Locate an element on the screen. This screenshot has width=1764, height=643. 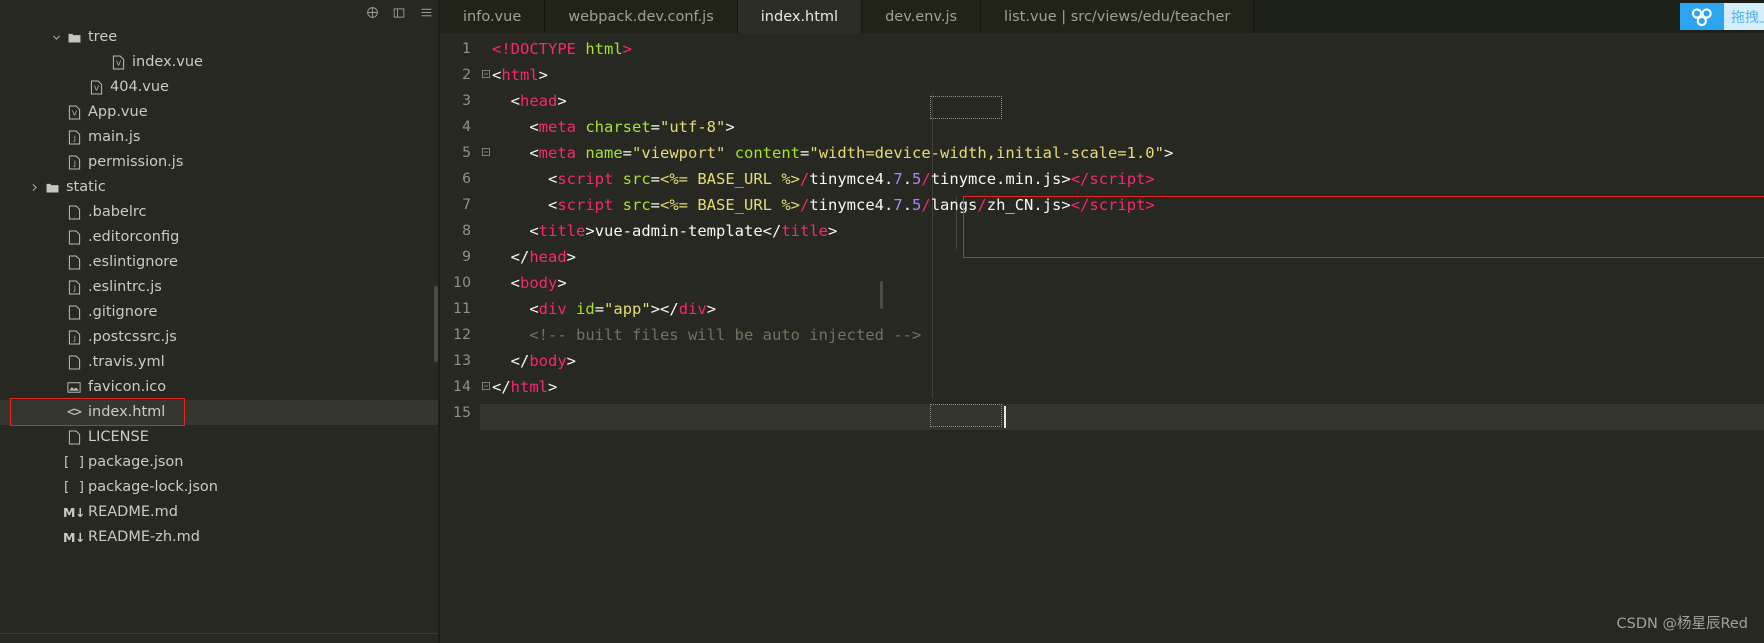
json-file-icon: [ ] is located at coordinates (74, 487).